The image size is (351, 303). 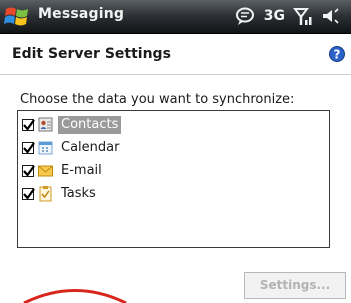 I want to click on sync-prompt: Choose the data you want to synchronize:, so click(x=157, y=99).